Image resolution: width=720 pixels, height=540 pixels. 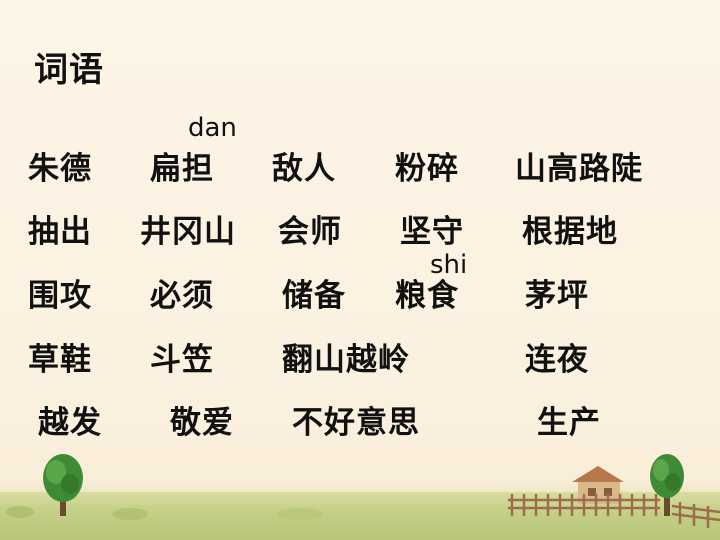 What do you see at coordinates (598, 485) in the screenshot?
I see `farmhouse-icon` at bounding box center [598, 485].